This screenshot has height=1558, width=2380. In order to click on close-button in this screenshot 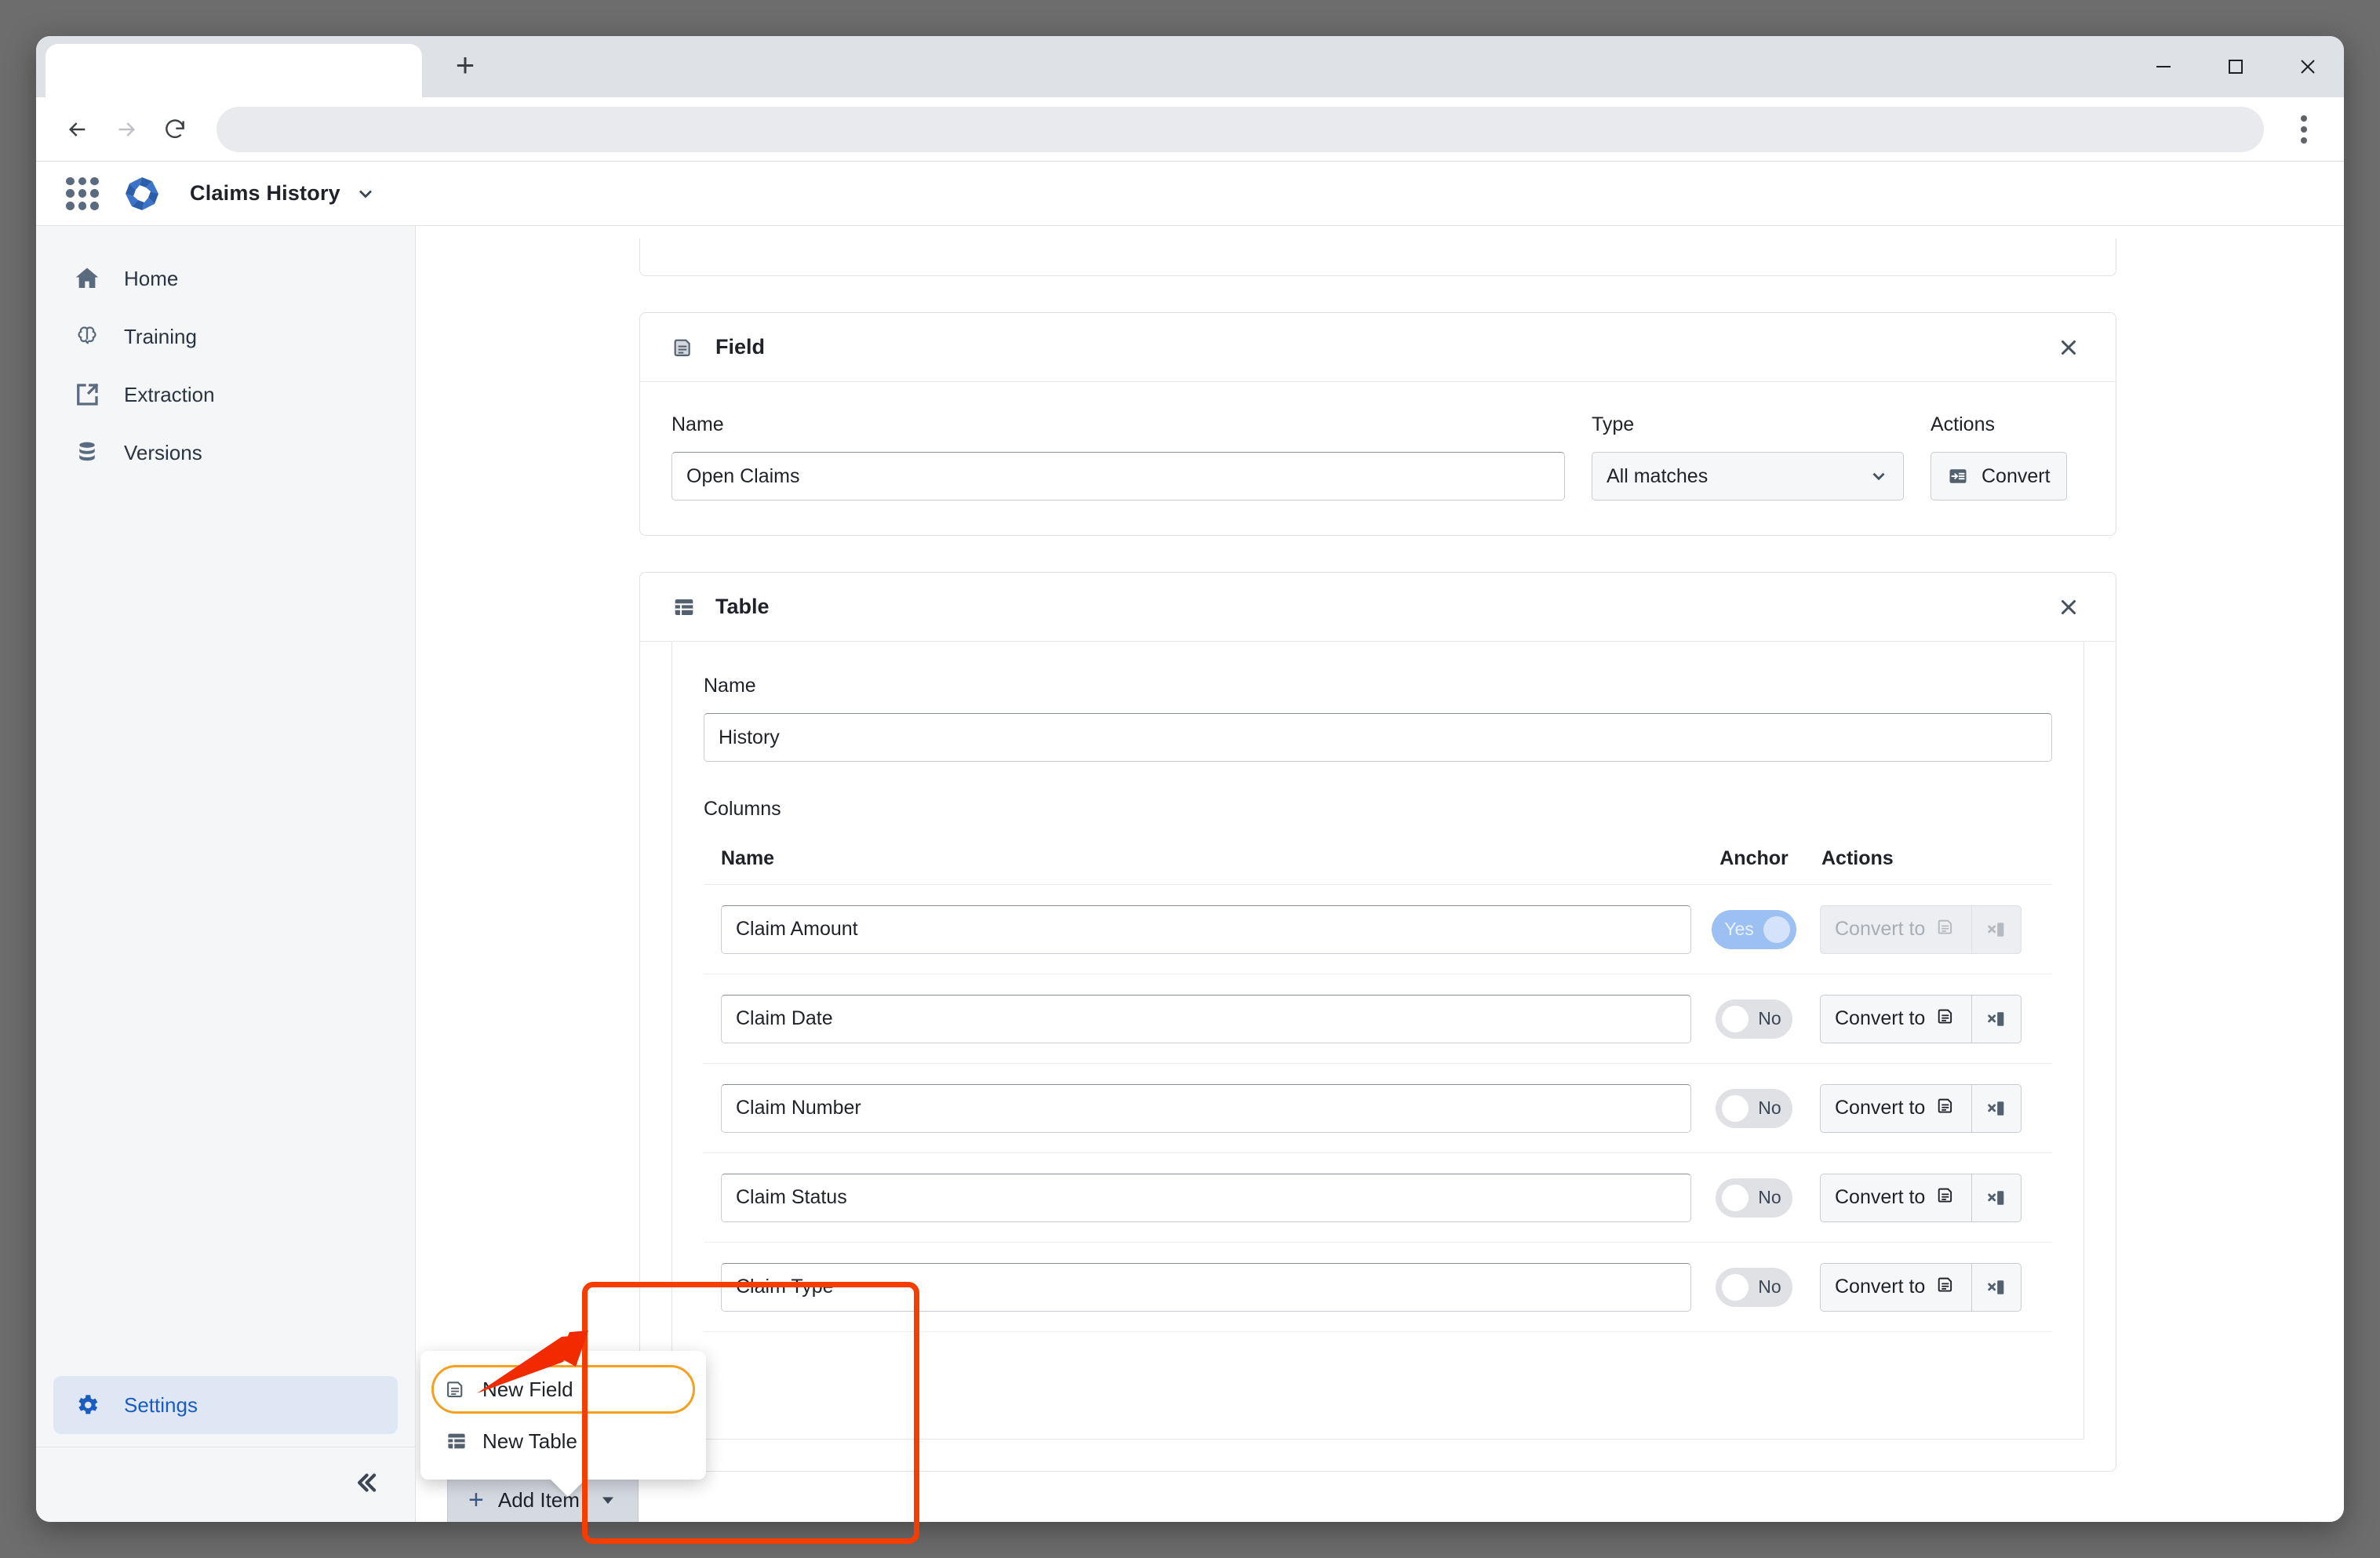, I will do `click(2308, 66)`.